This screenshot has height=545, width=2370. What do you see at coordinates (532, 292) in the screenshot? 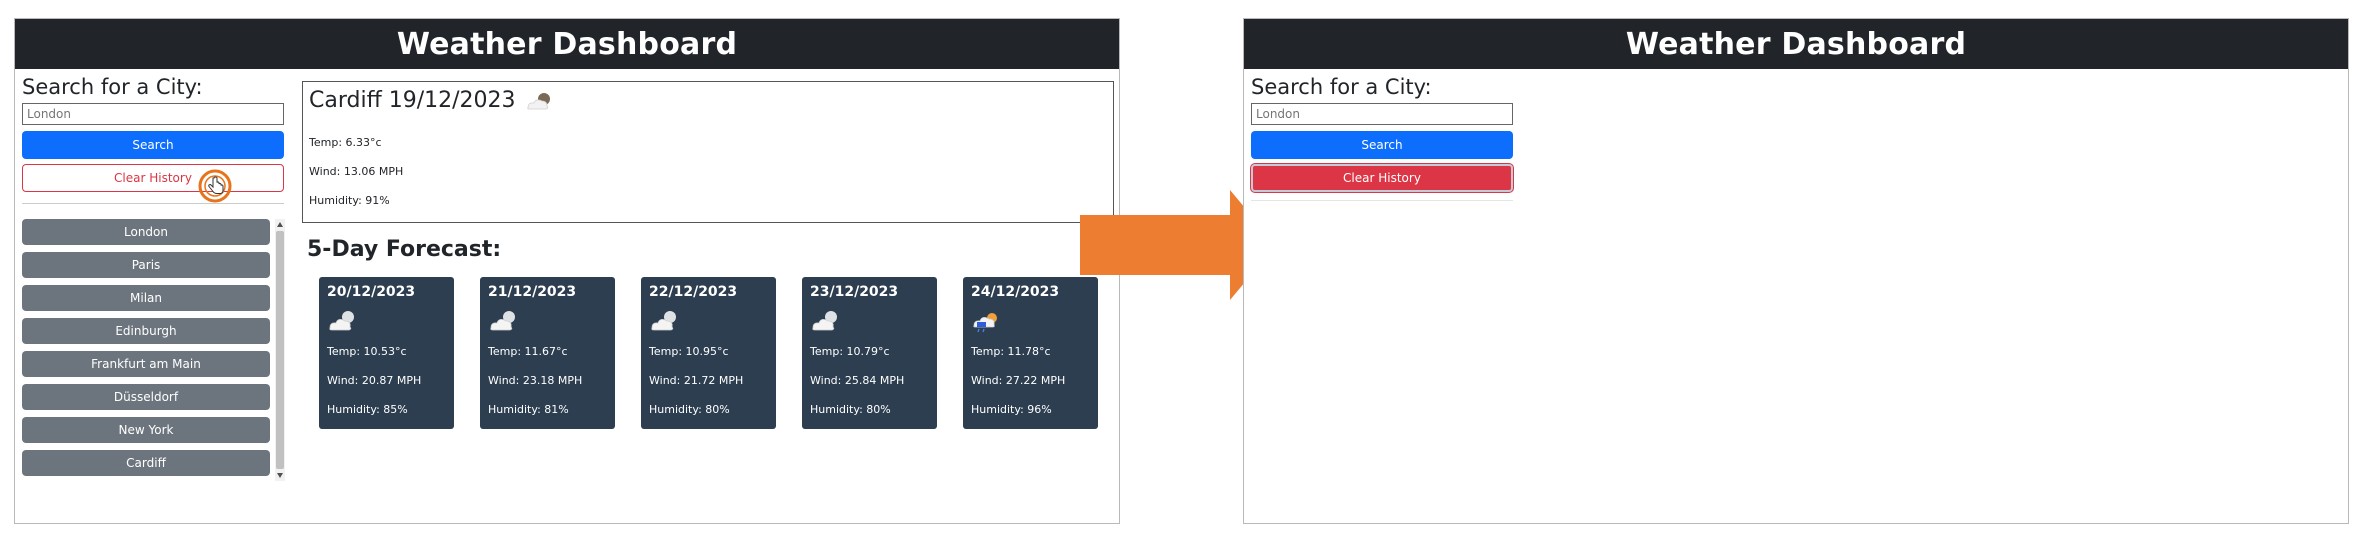
I see `forecast-date: 21/12/2023` at bounding box center [532, 292].